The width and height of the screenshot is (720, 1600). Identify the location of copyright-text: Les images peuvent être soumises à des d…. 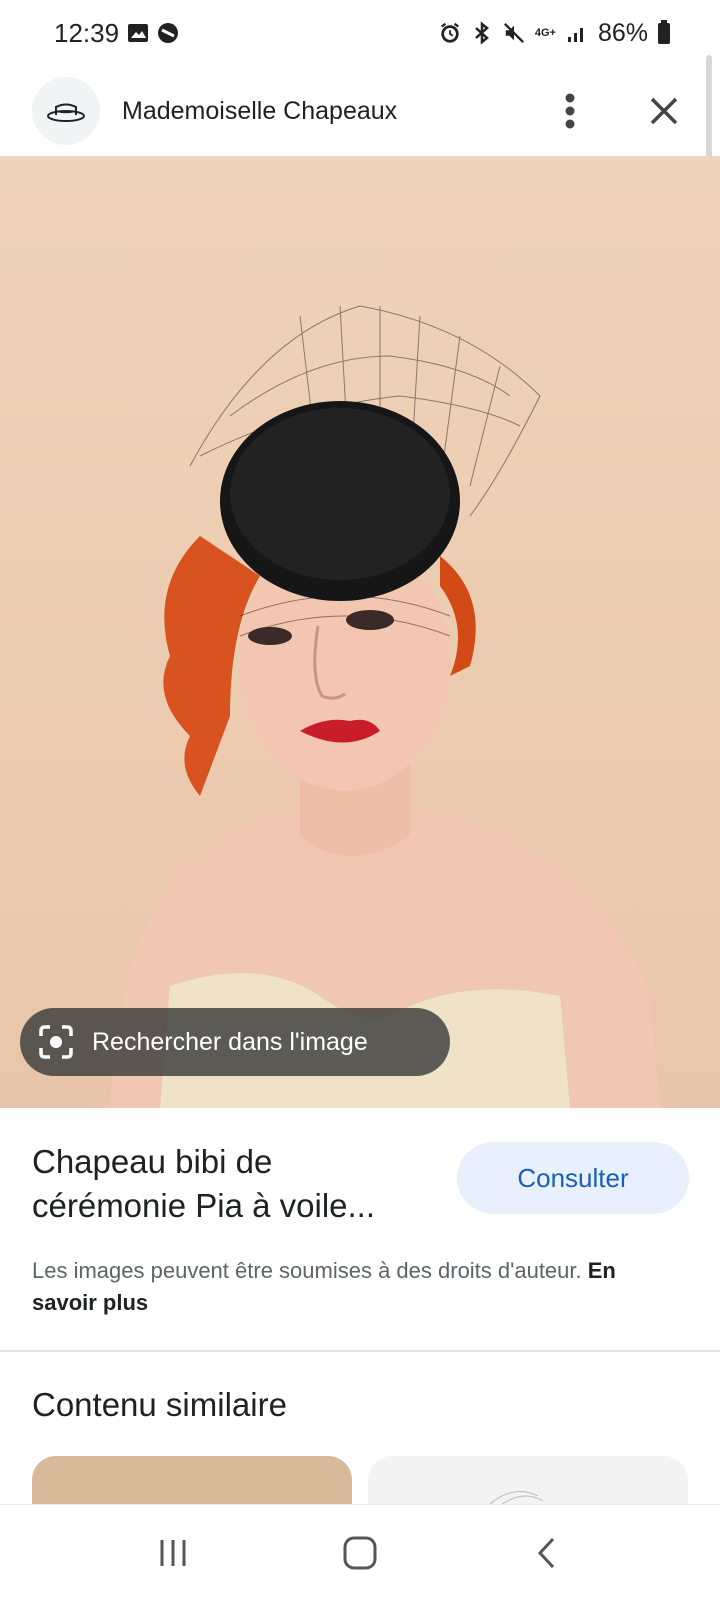
(307, 1270).